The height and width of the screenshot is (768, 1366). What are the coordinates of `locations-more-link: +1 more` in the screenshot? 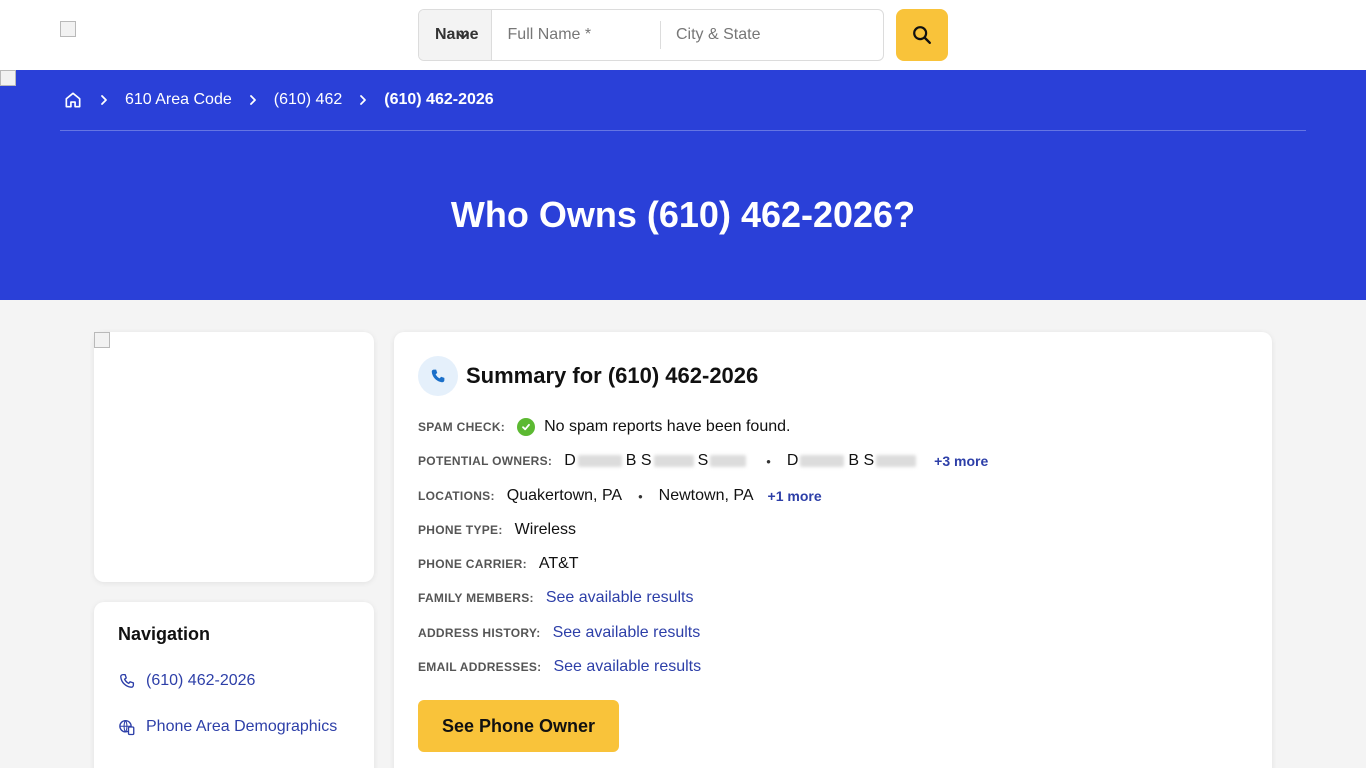 It's located at (795, 496).